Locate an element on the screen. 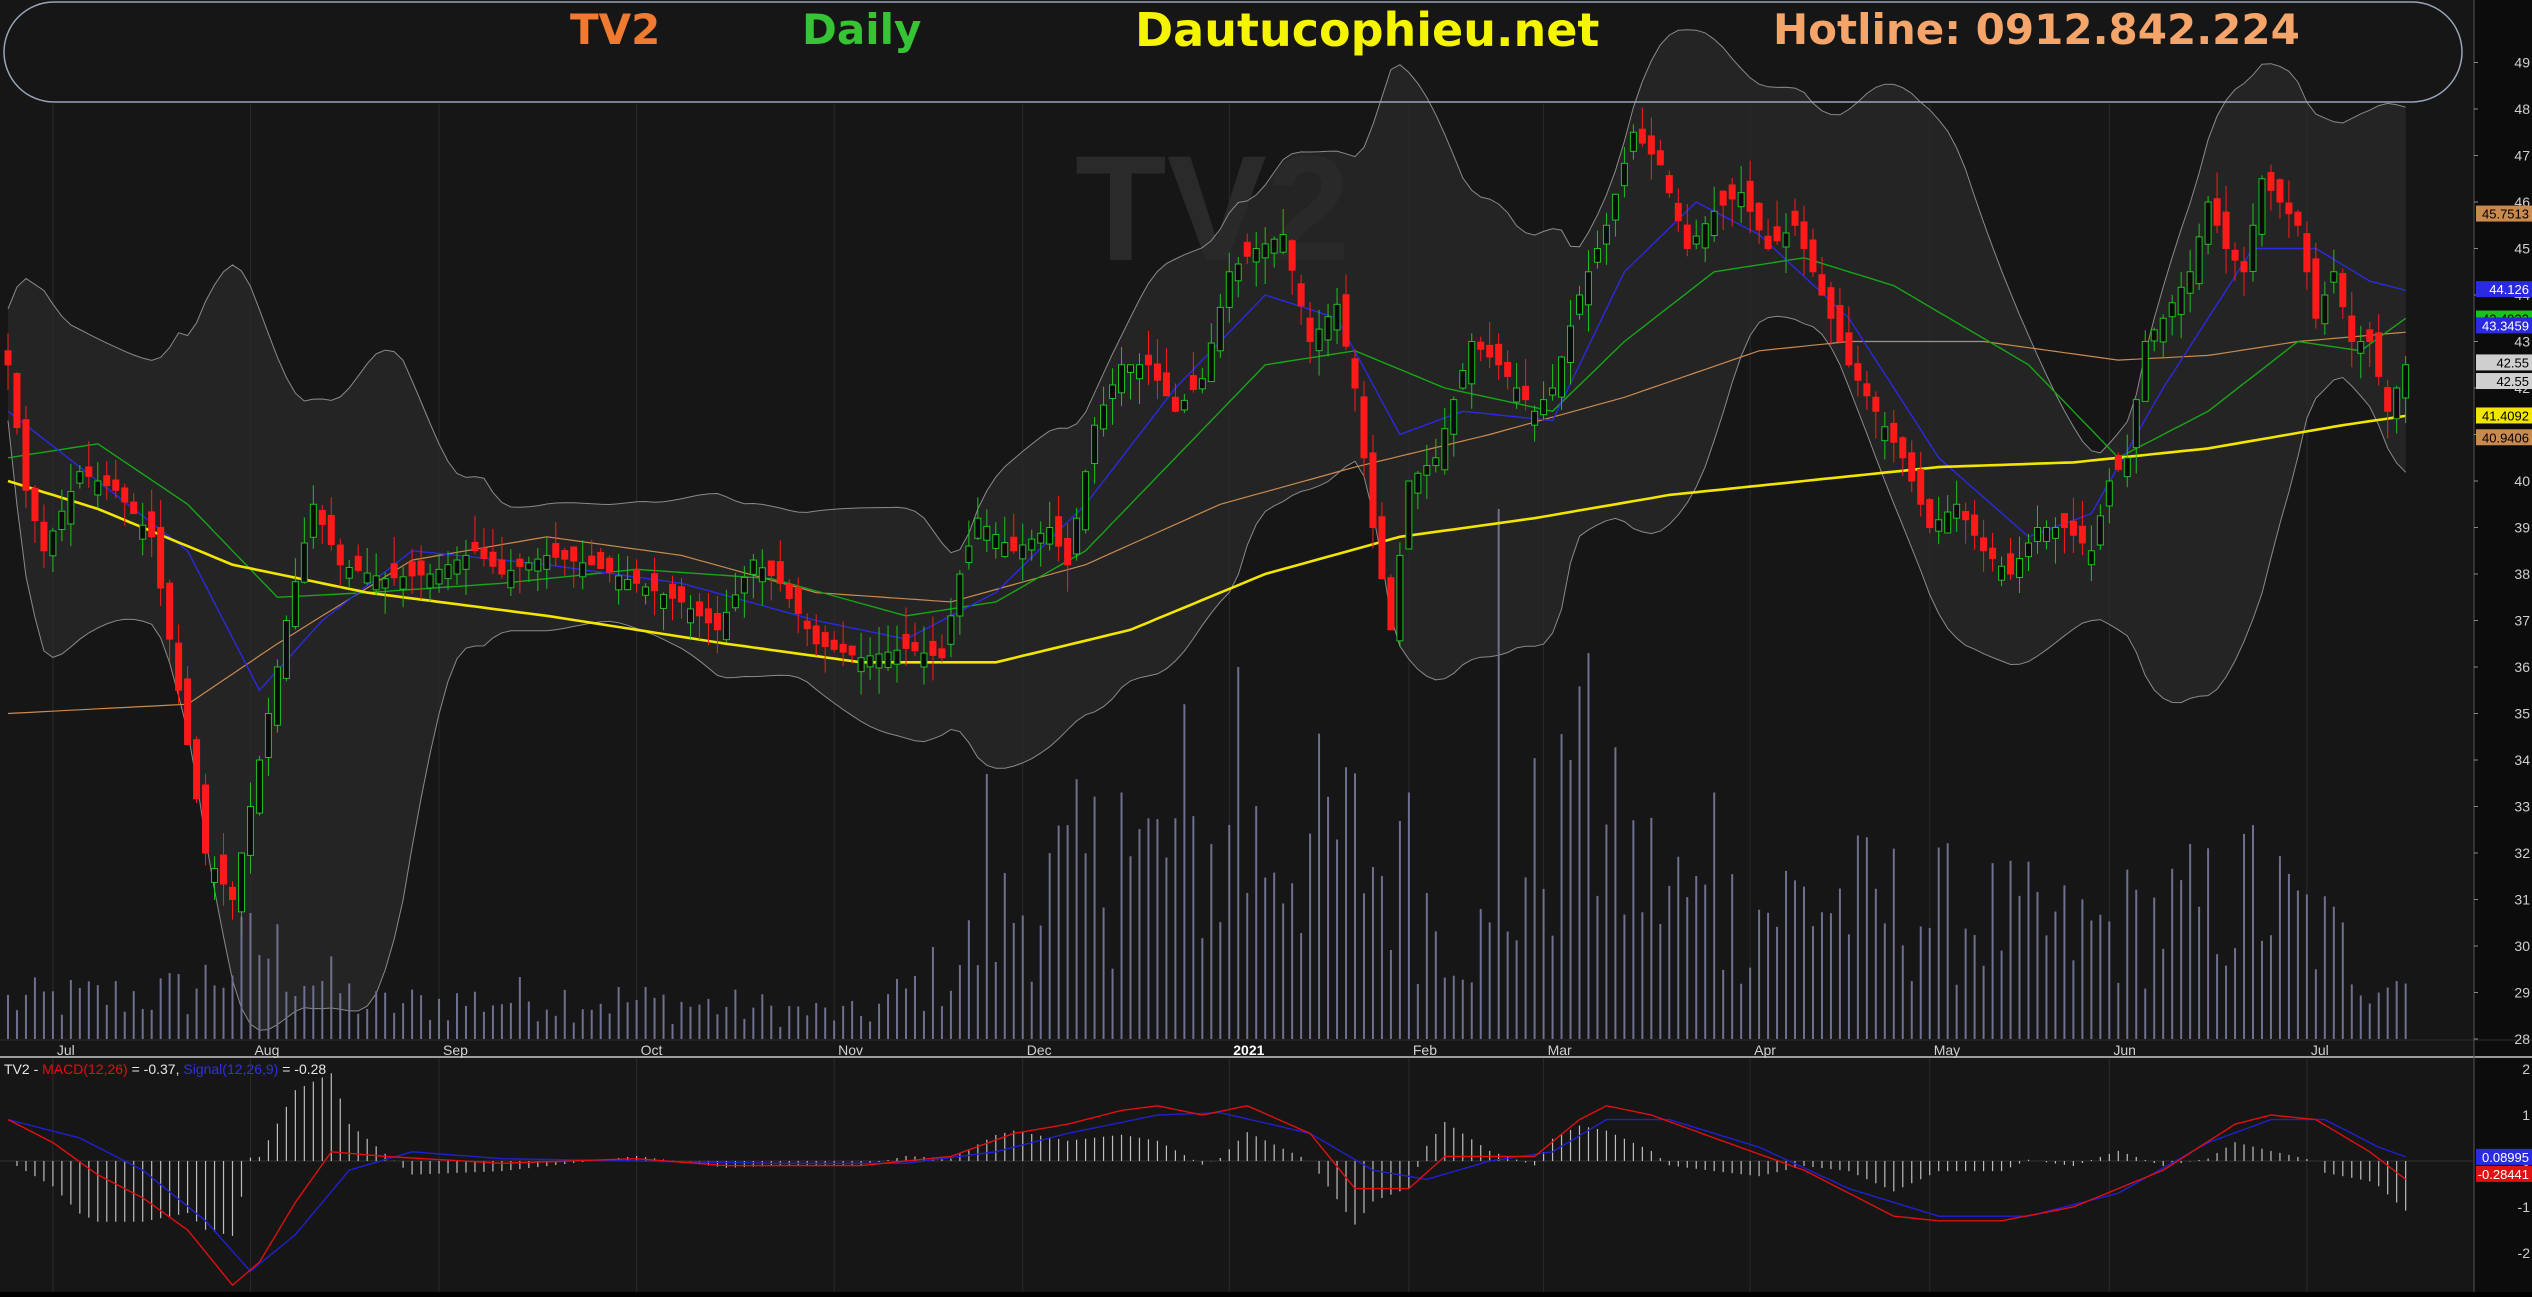  month-label: Jun is located at coordinates (2124, 1050).